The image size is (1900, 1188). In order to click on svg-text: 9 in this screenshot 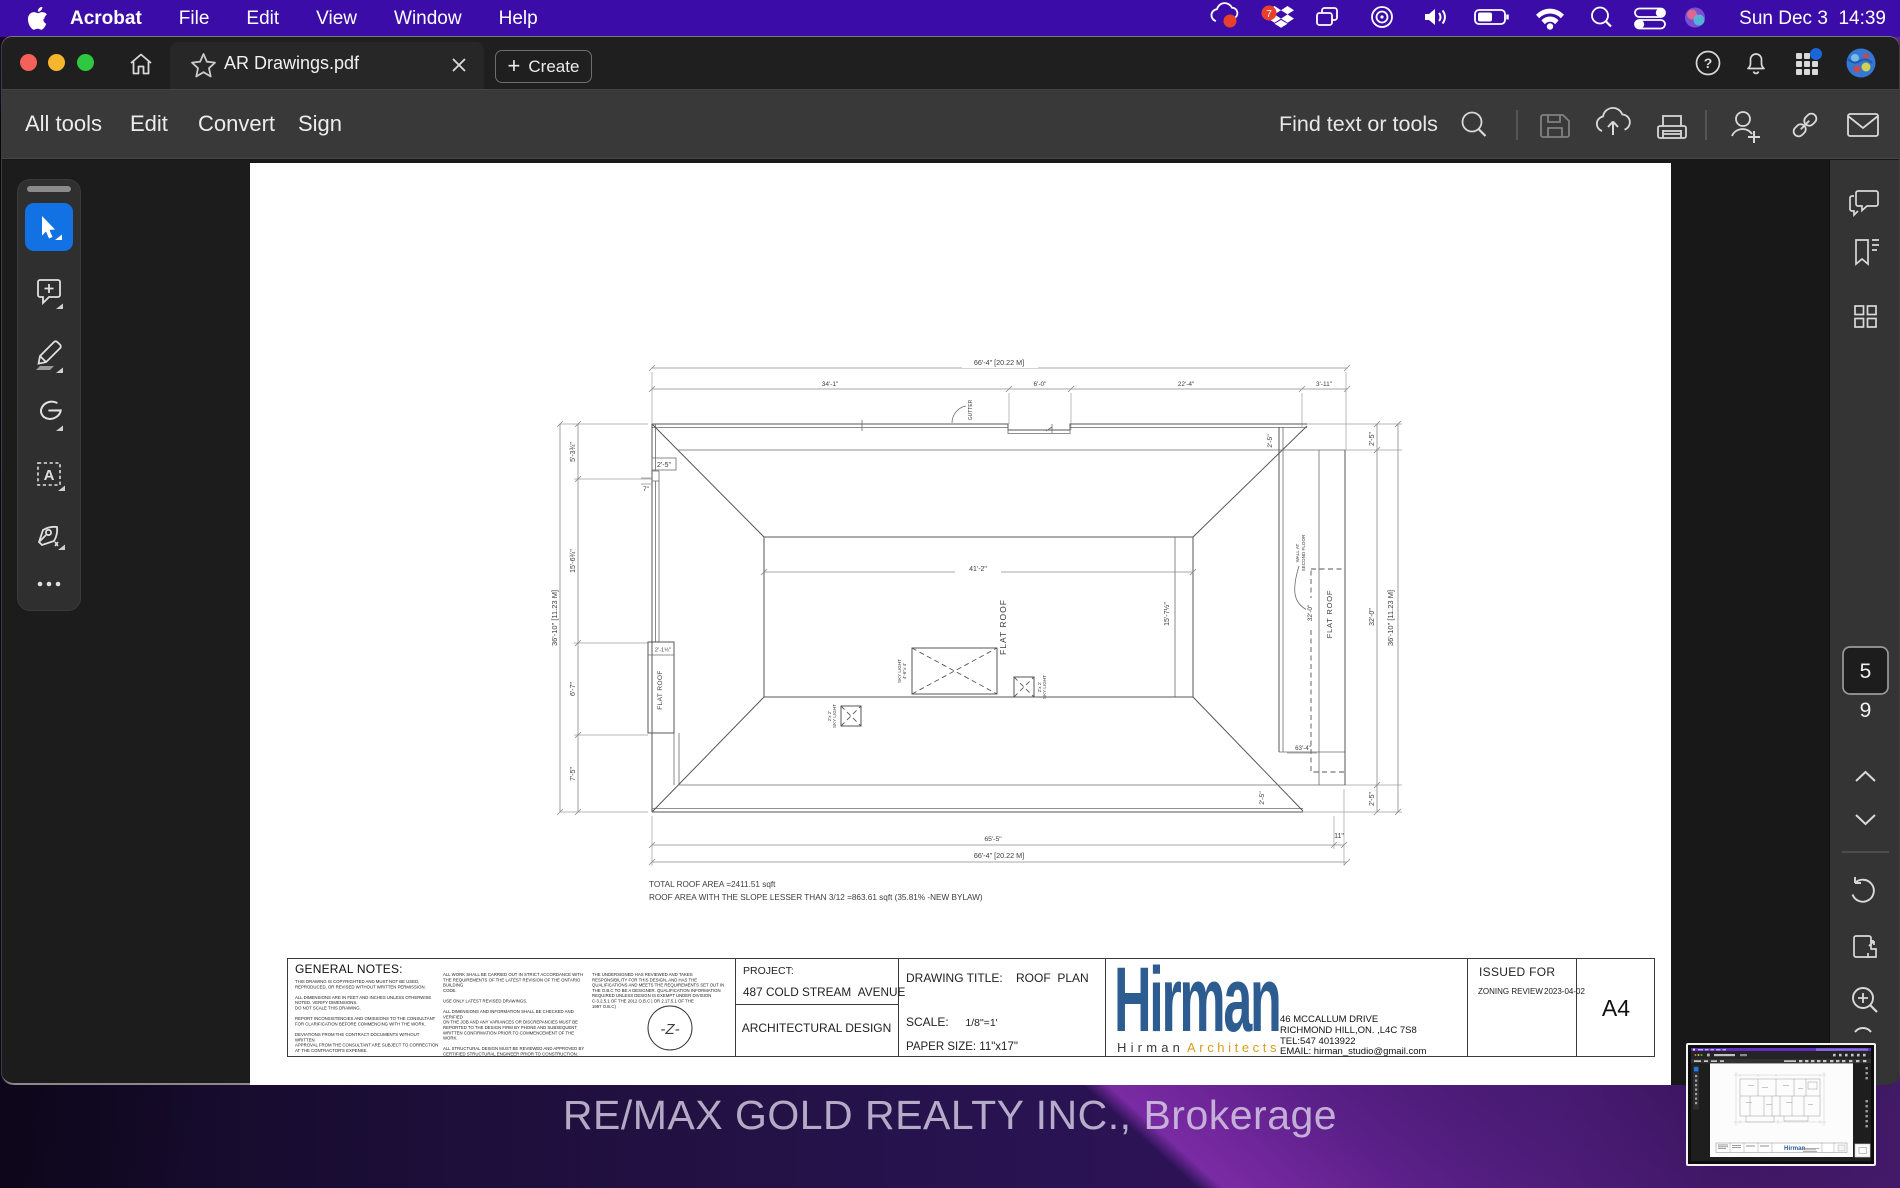, I will do `click(1866, 710)`.